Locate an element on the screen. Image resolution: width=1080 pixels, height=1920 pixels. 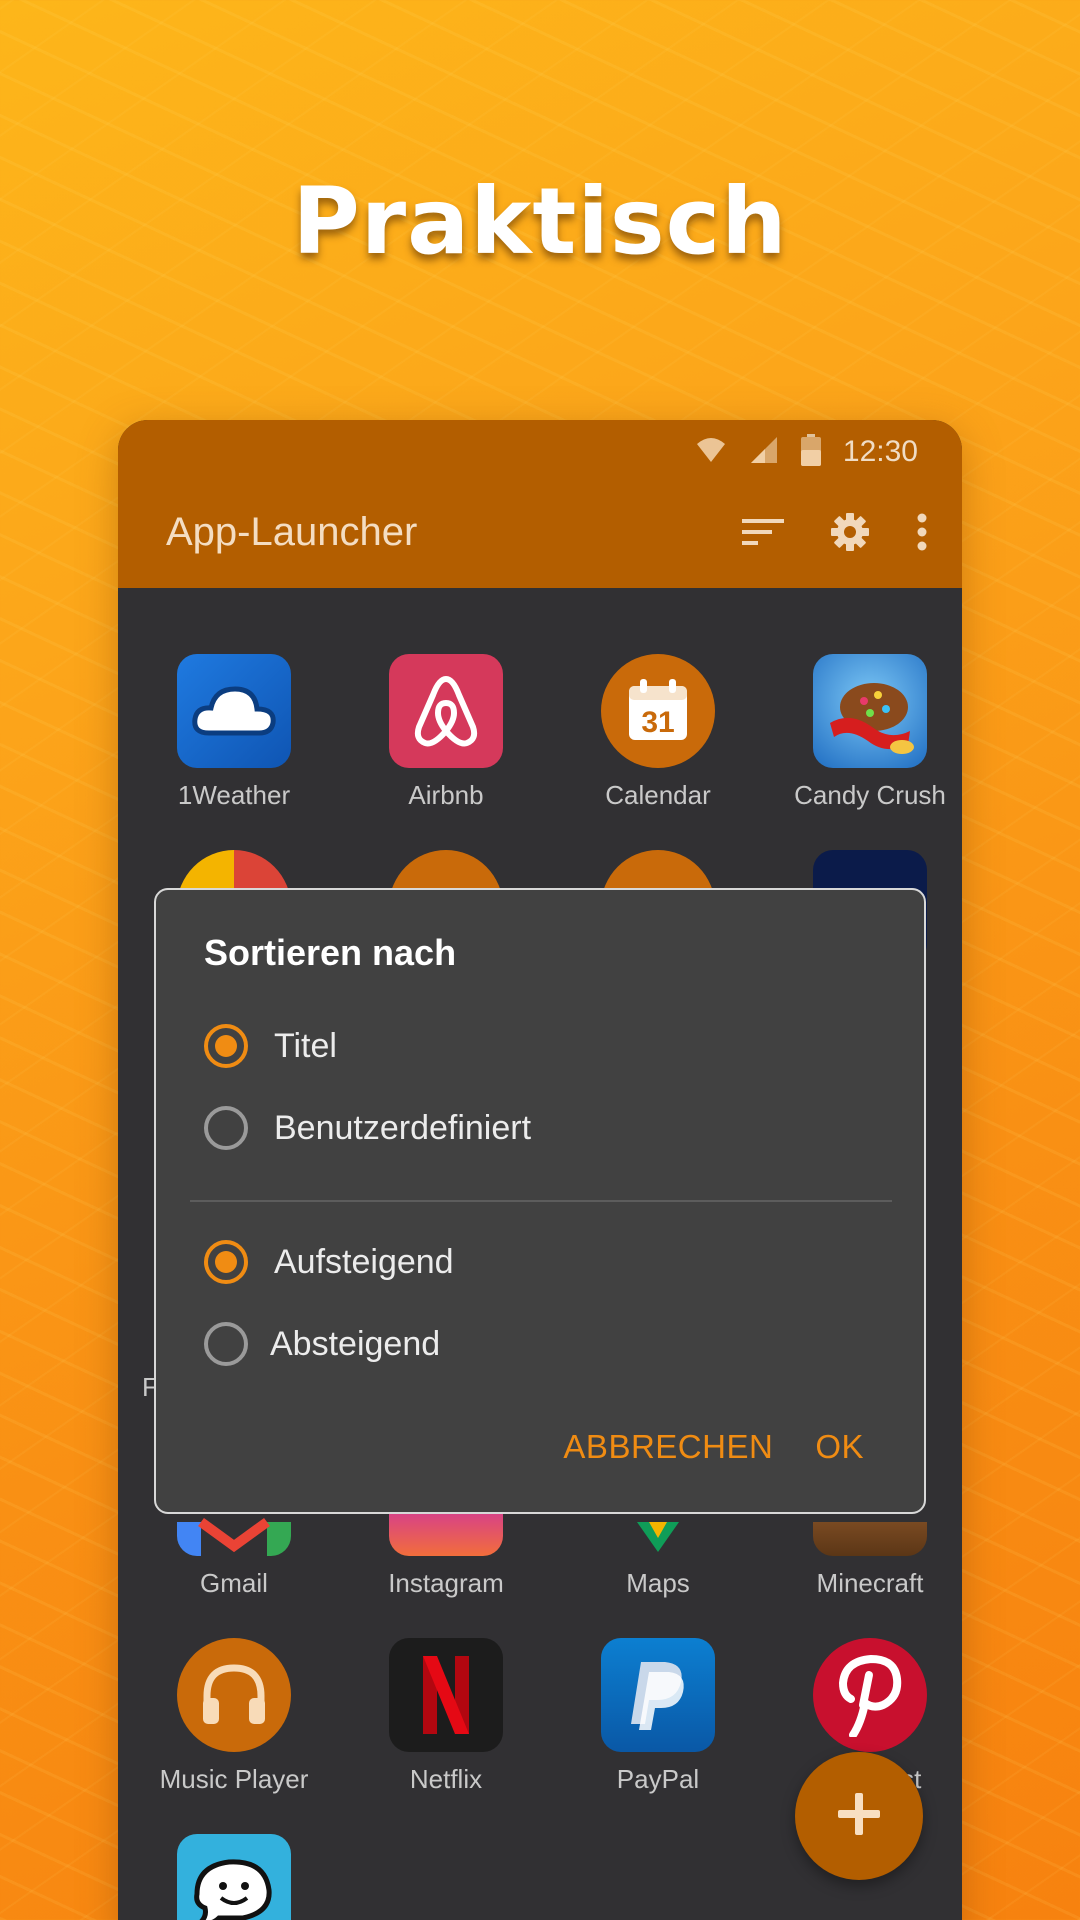
option-label: Aufsteigend is located at coordinates (364, 1261).